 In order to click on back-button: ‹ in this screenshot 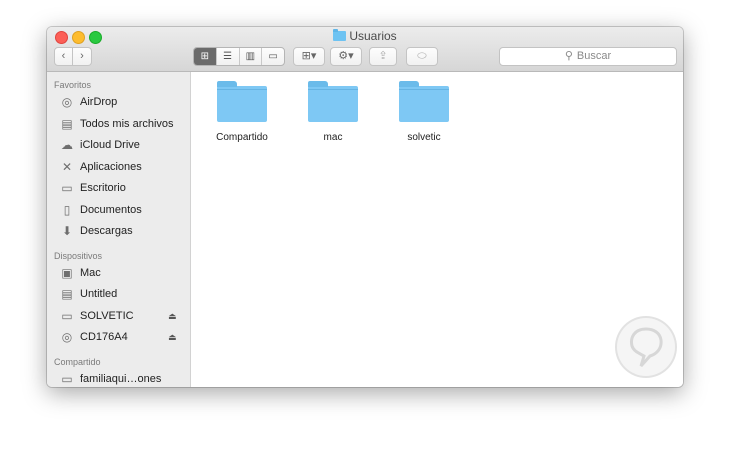, I will do `click(63, 56)`.